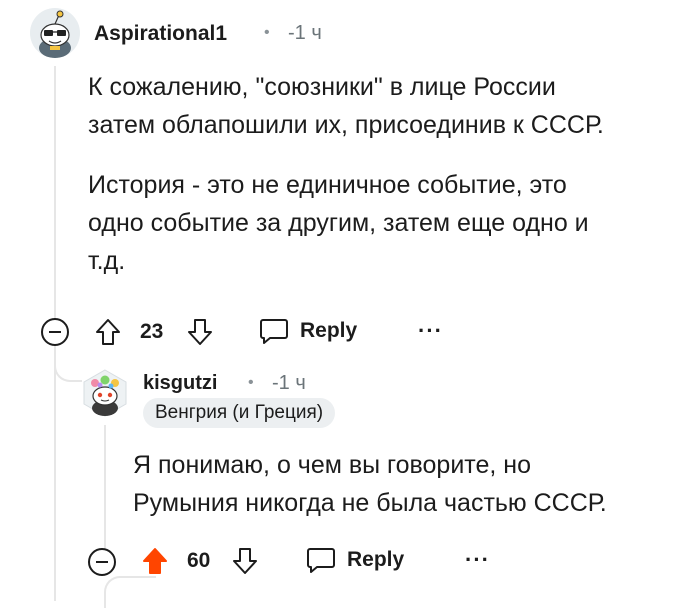  I want to click on comment-line: К сожалению, "союзники" в лице России, so click(322, 87).